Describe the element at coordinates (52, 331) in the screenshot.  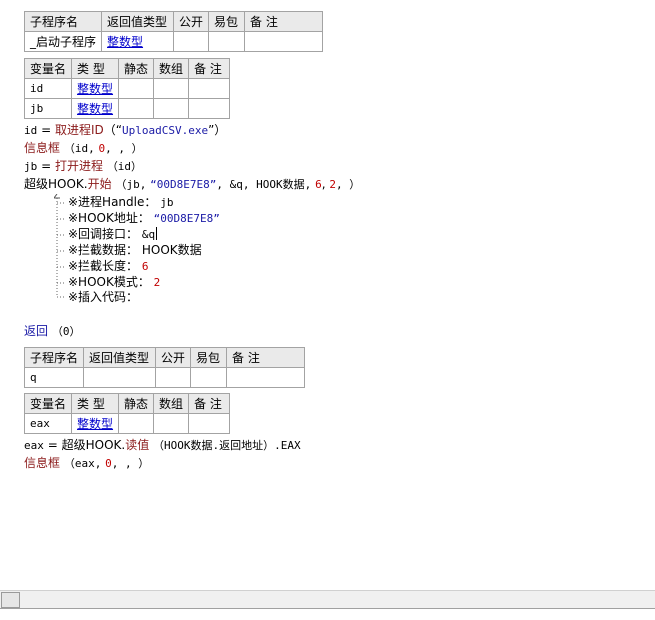
I see `code-line: 返回 （0）` at that location.